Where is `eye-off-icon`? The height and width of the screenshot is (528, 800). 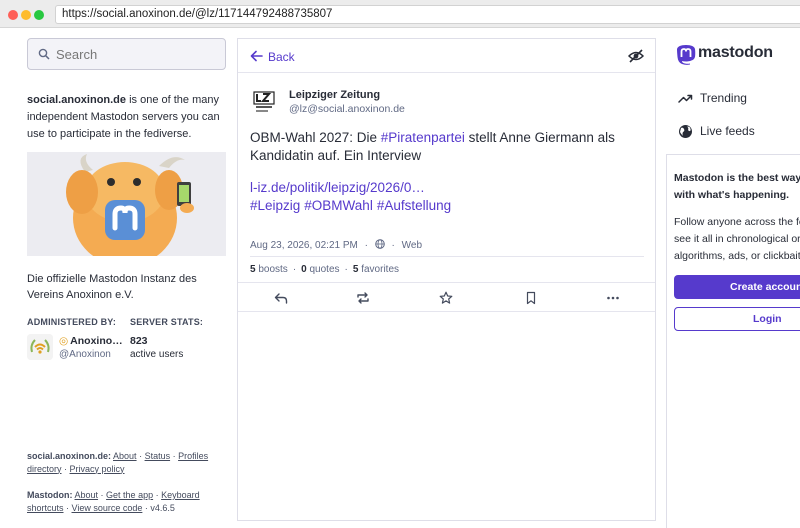 eye-off-icon is located at coordinates (636, 56).